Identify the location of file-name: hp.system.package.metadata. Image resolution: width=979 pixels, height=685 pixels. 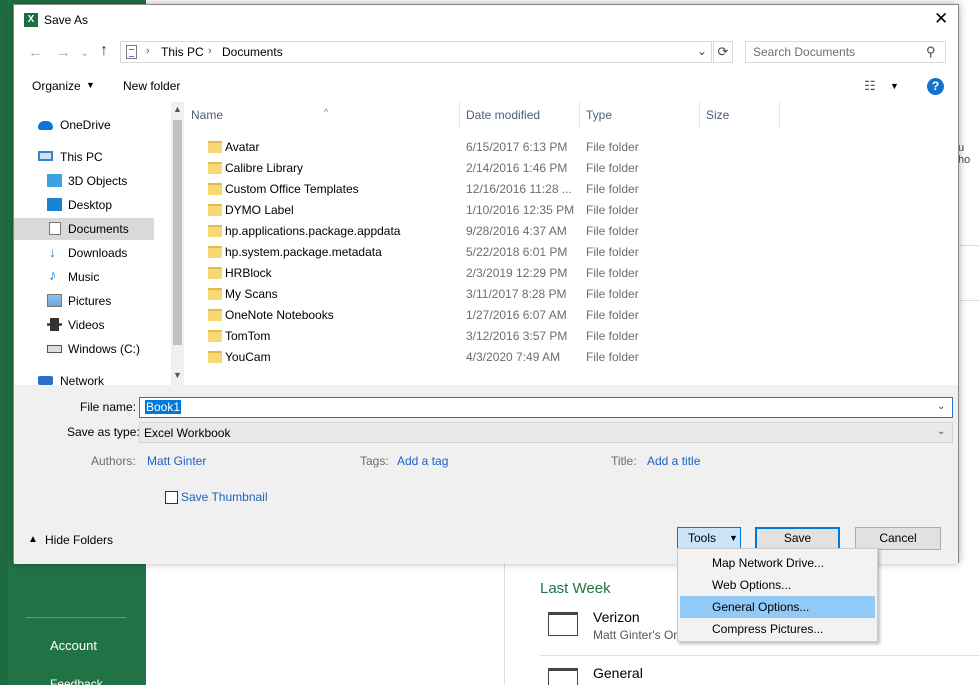
(303, 252).